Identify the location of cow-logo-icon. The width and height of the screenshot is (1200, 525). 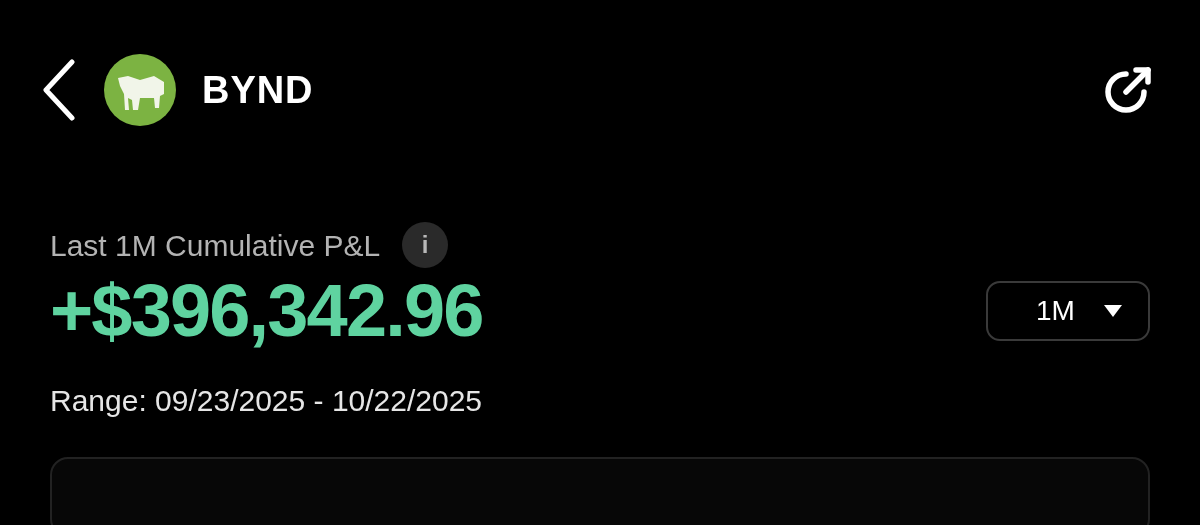
(140, 90).